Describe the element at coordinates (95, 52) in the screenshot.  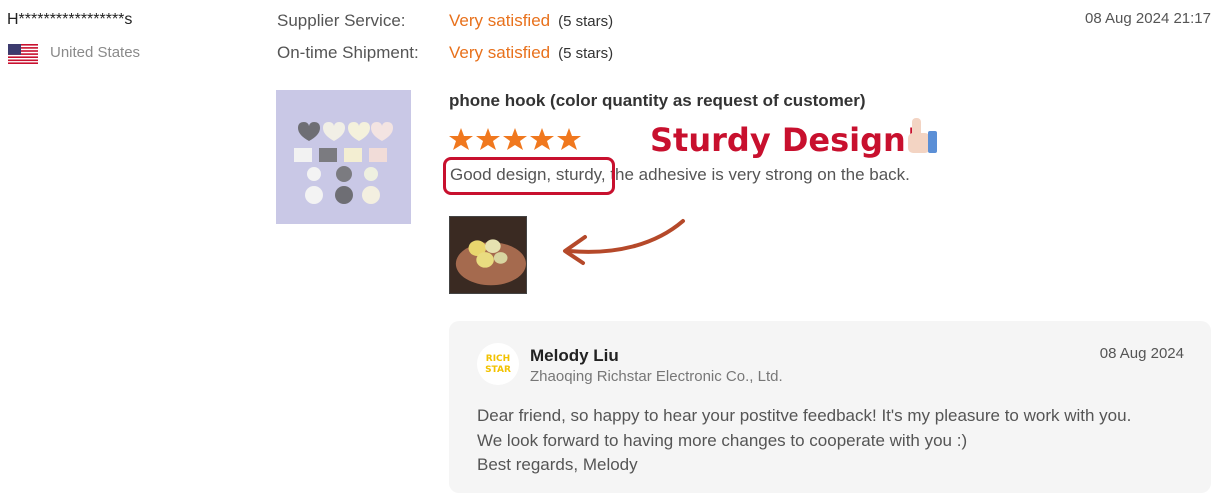
I see `reviewer-country: United States` at that location.